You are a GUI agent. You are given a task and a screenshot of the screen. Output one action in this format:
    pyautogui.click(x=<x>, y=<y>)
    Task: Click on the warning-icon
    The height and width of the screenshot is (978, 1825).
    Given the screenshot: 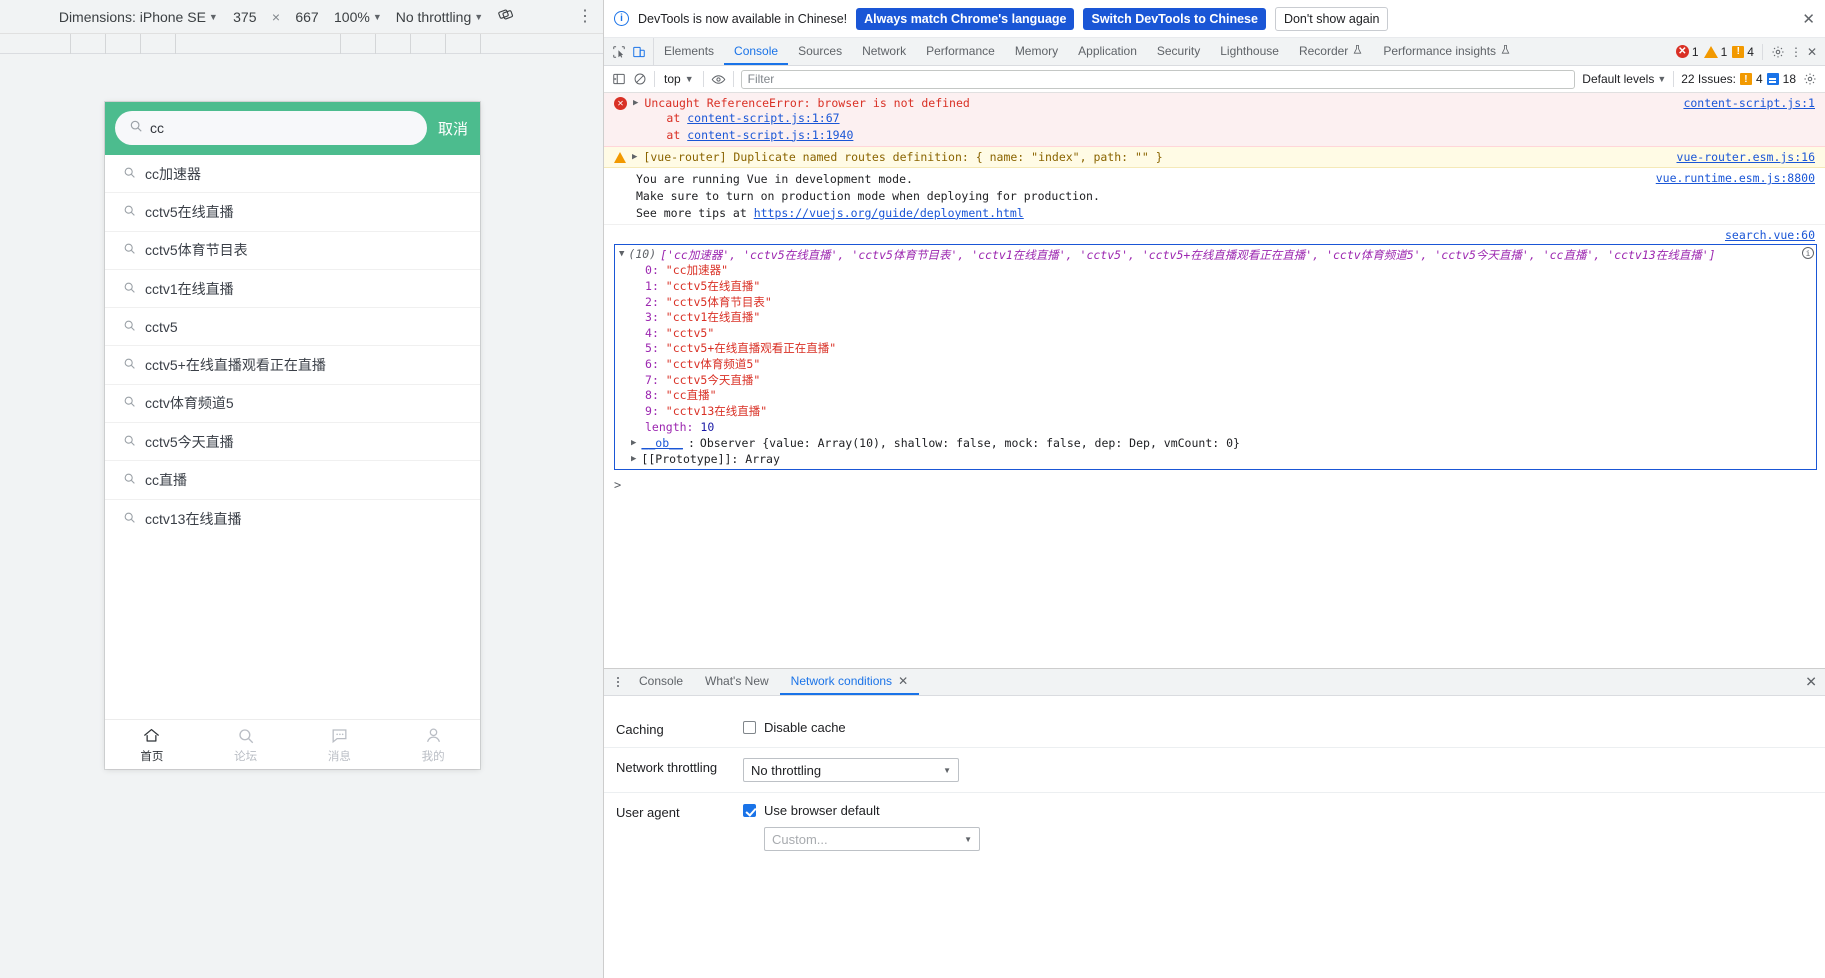 What is the action you would take?
    pyautogui.click(x=1710, y=51)
    